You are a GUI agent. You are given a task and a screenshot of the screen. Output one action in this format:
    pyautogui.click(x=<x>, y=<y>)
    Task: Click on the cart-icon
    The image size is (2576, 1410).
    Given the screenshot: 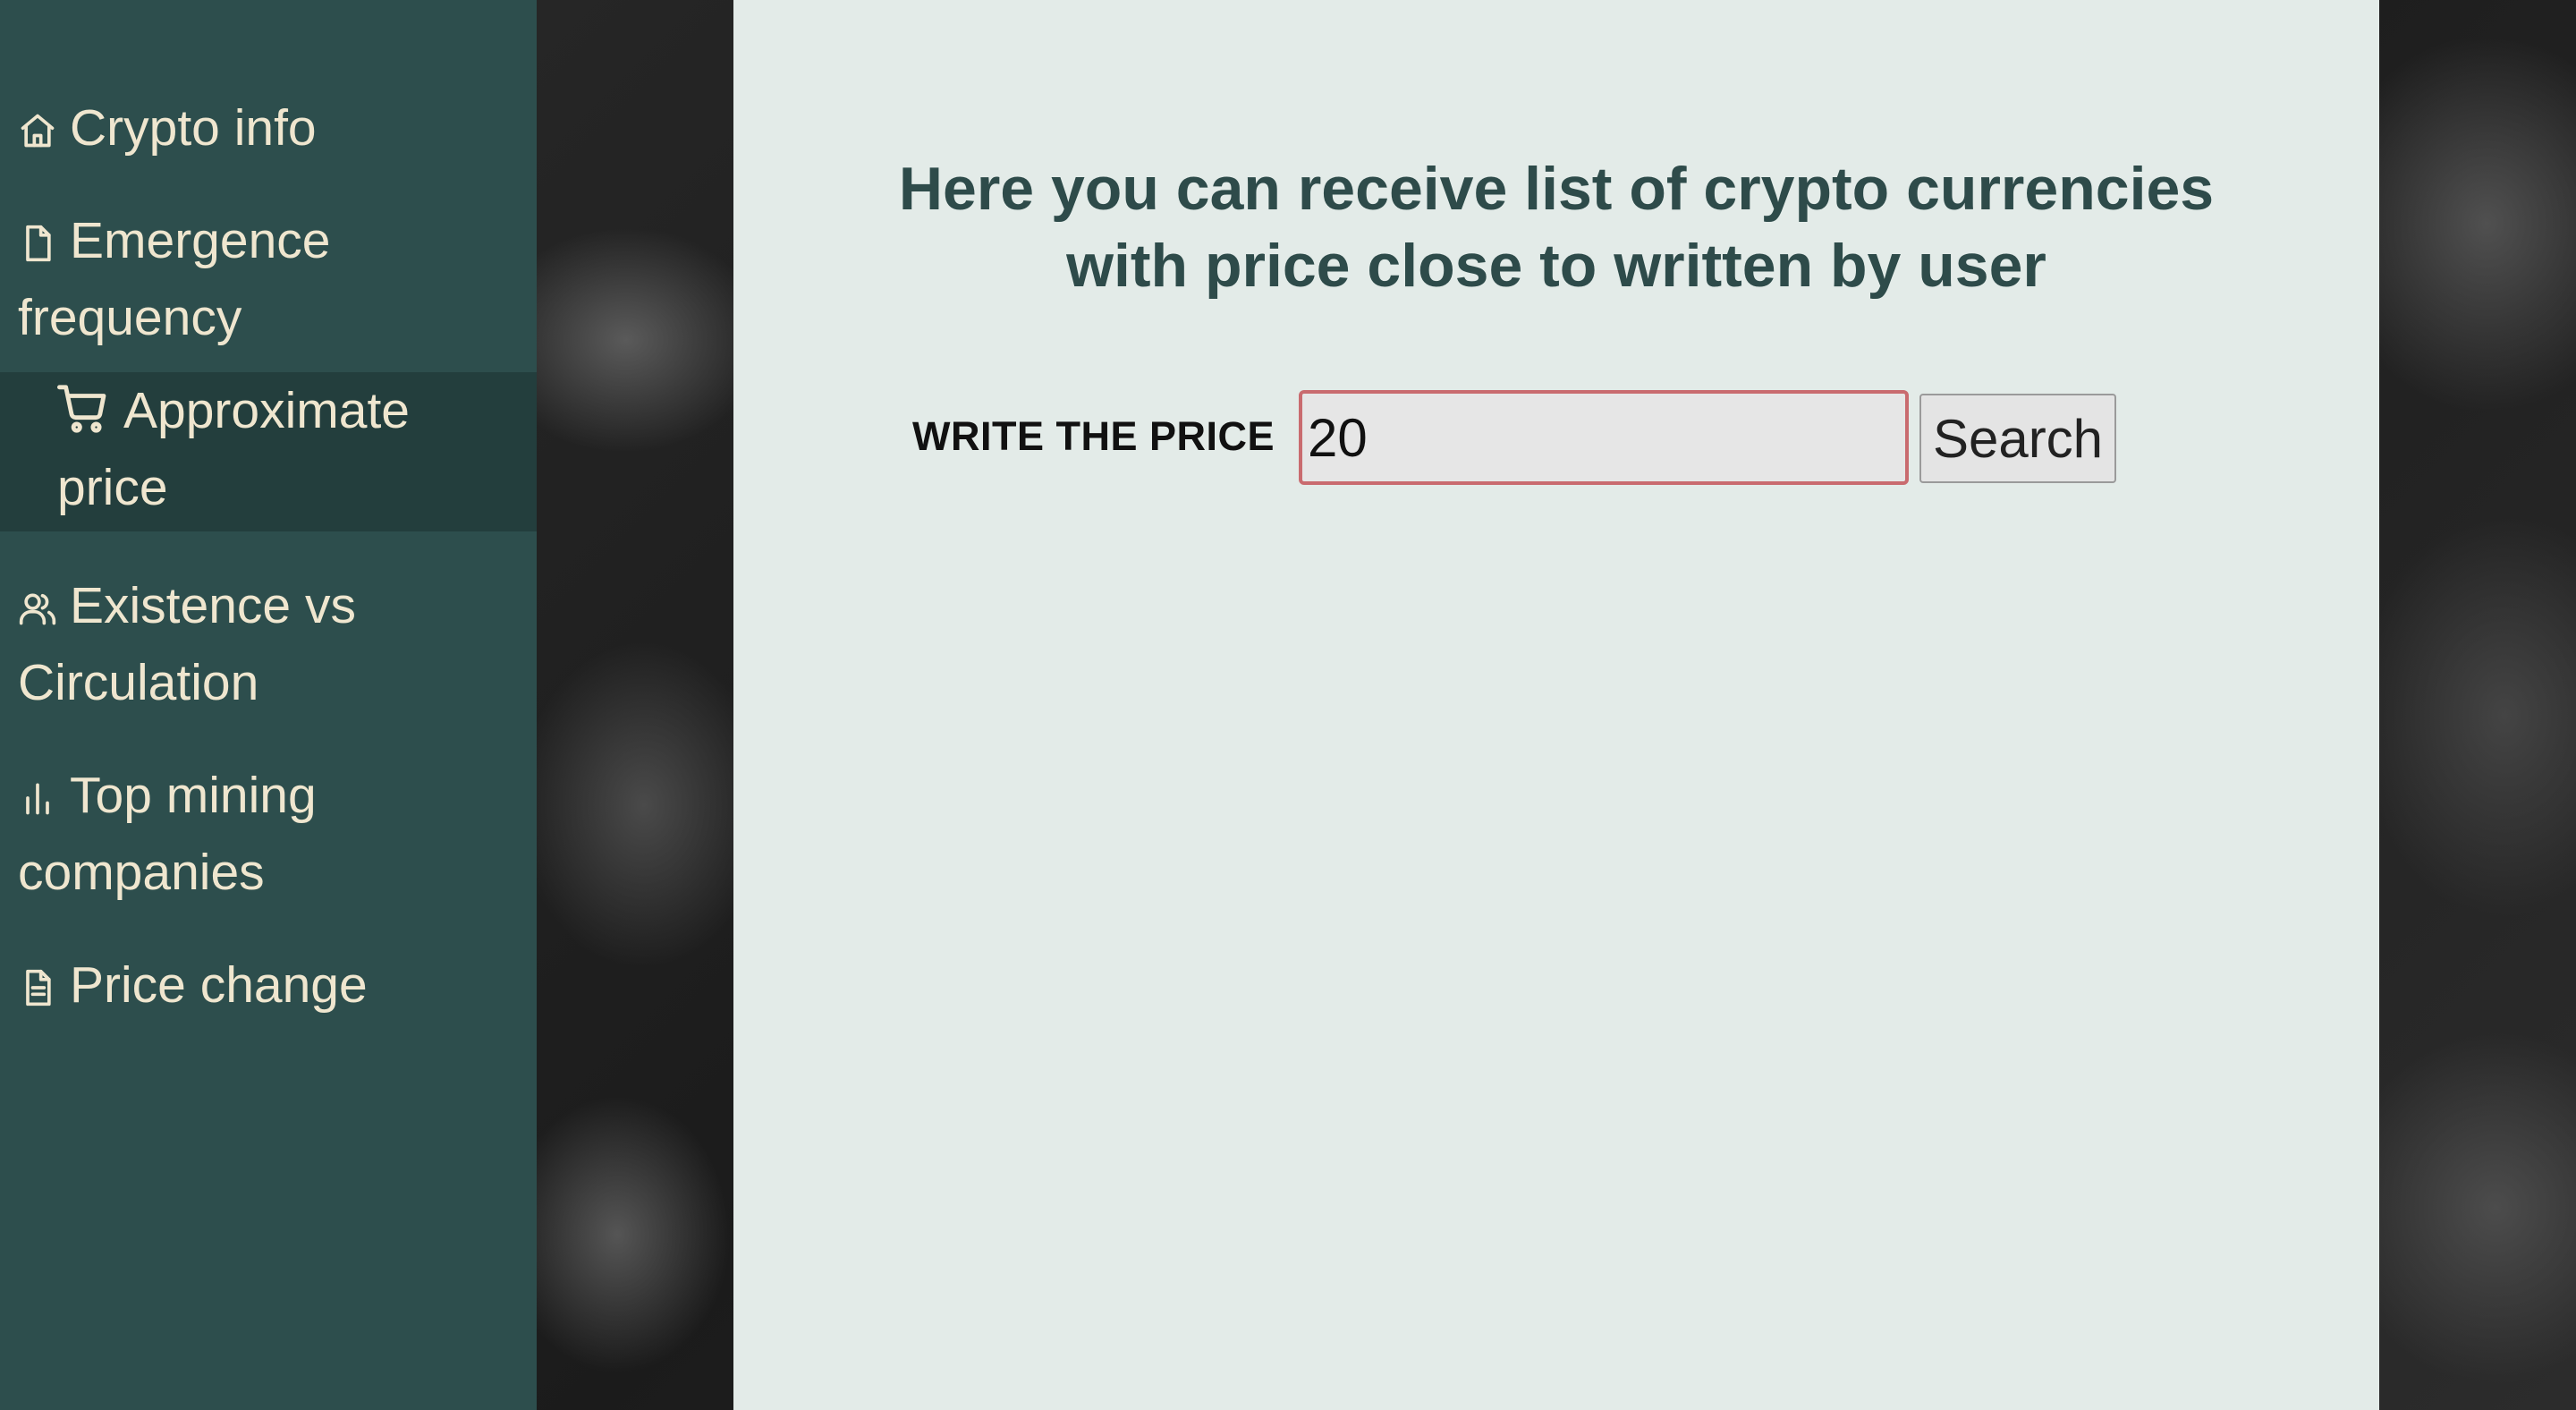 What is the action you would take?
    pyautogui.click(x=83, y=406)
    